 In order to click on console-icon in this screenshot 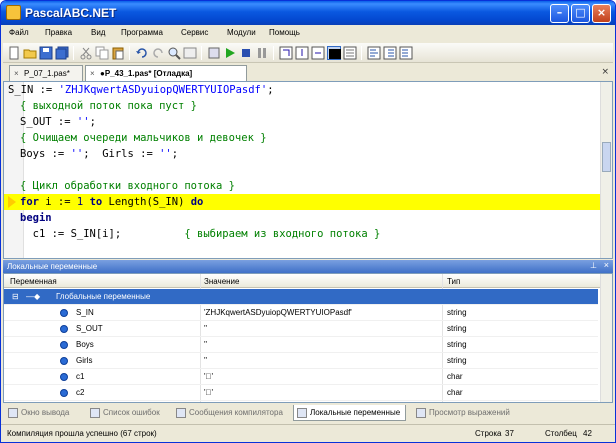, I will do `click(334, 53)`.